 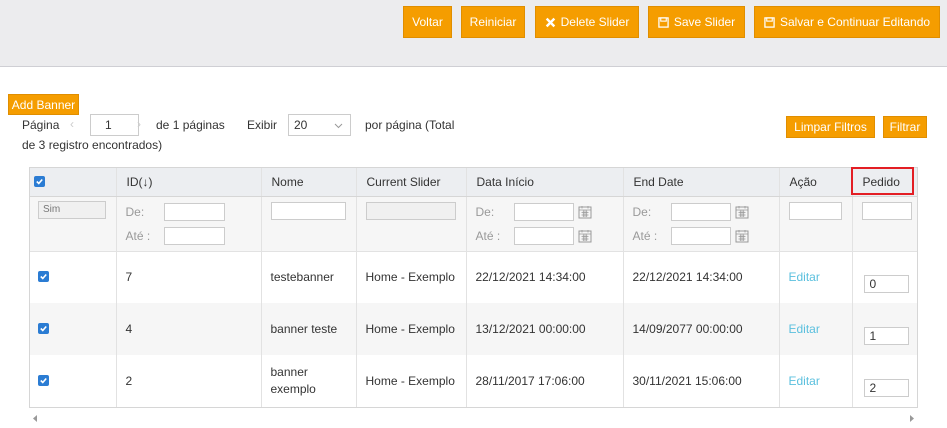 What do you see at coordinates (39, 181) in the screenshot?
I see `select-all-checkbox` at bounding box center [39, 181].